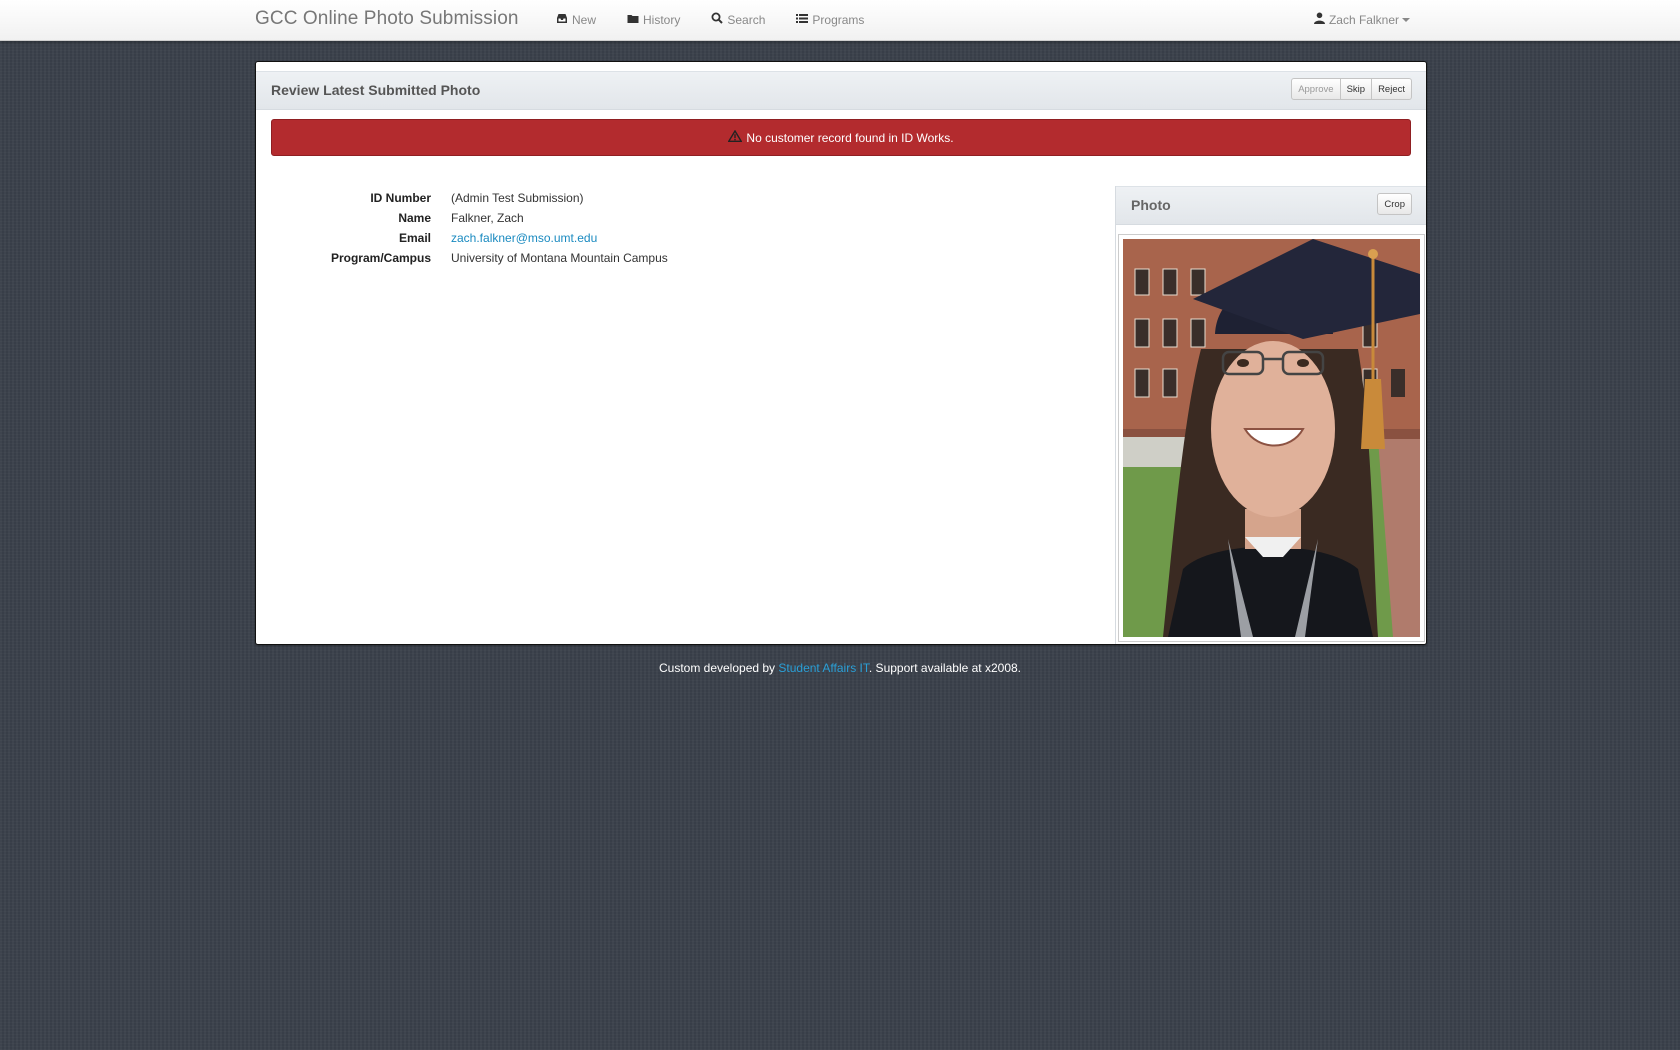  I want to click on student-affairs-link: Student Affairs IT, so click(823, 668).